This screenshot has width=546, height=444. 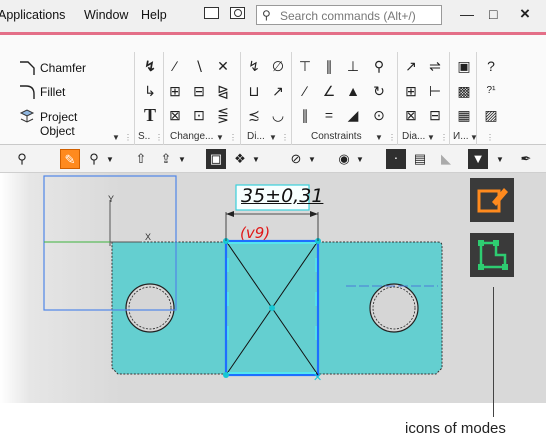 I want to click on axis-x-label: X, so click(x=148, y=237).